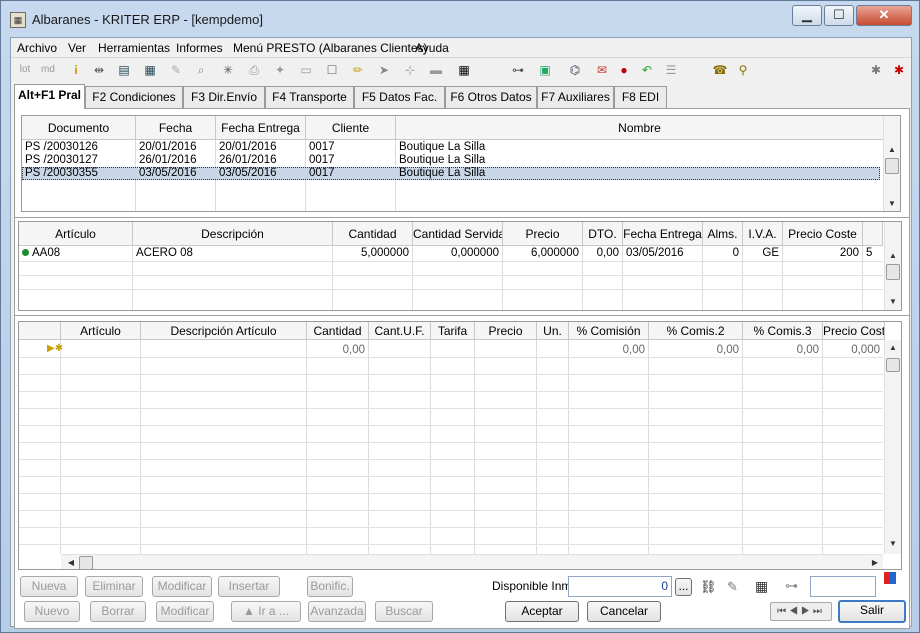 This screenshot has width=920, height=633. Describe the element at coordinates (491, 97) in the screenshot. I see `tab-otros-datos: F6 Otros Datos` at that location.